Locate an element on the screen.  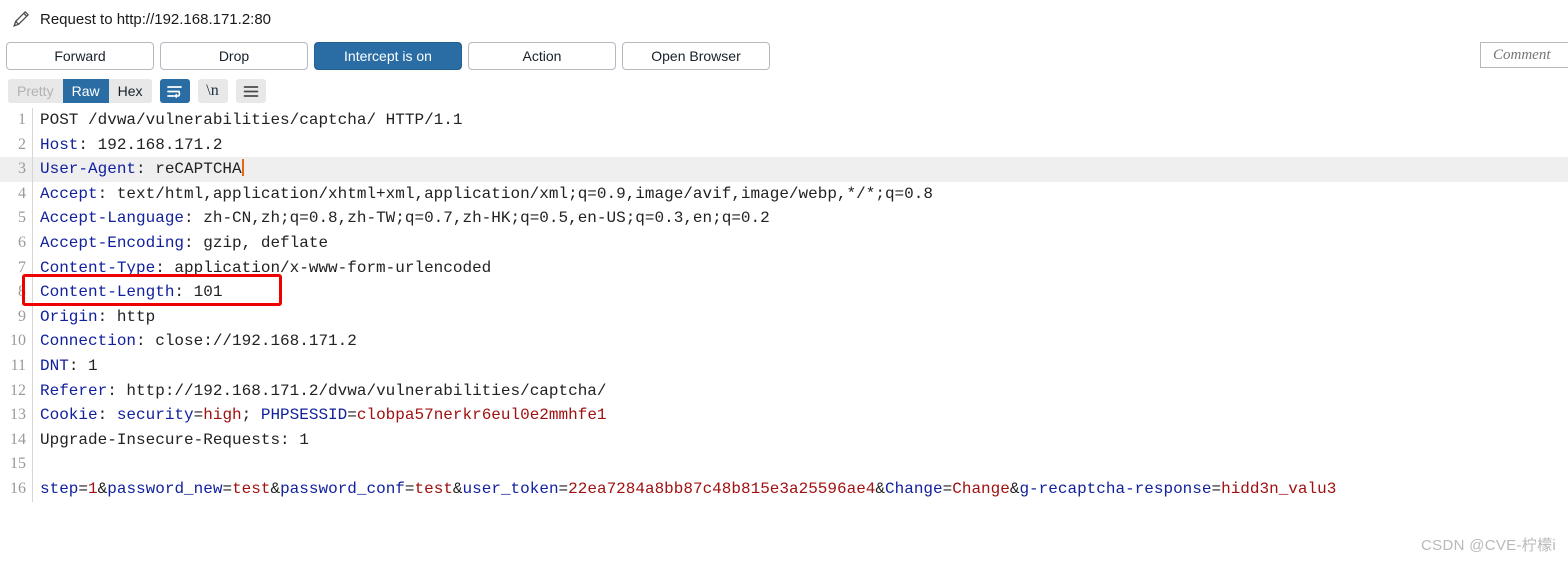
line-number: 12 is located at coordinates (18, 390).